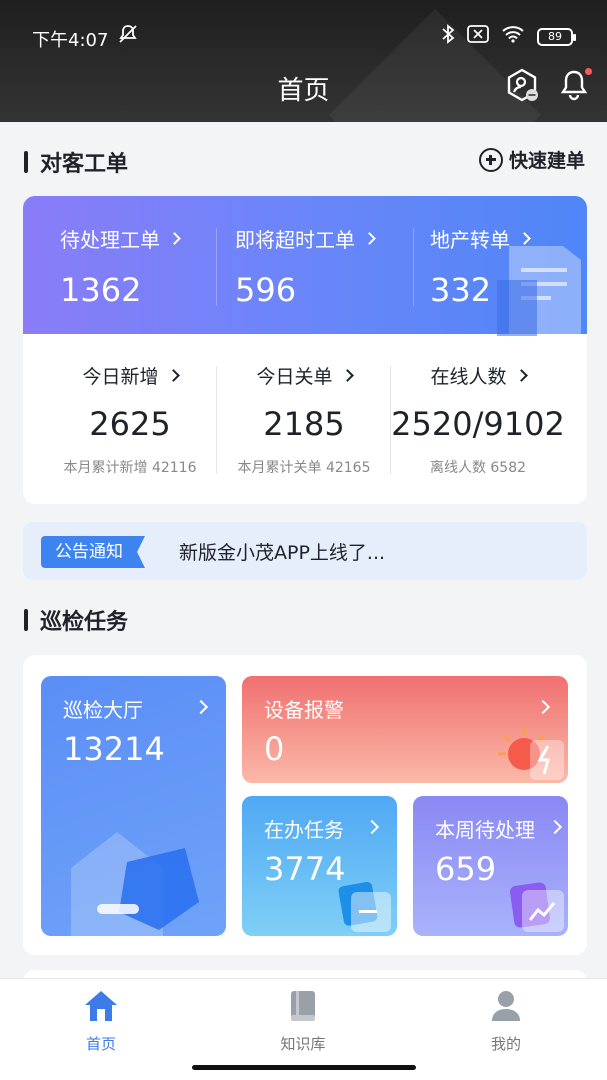  I want to click on month-closed-total: 本月累计关单 42165, so click(304, 468).